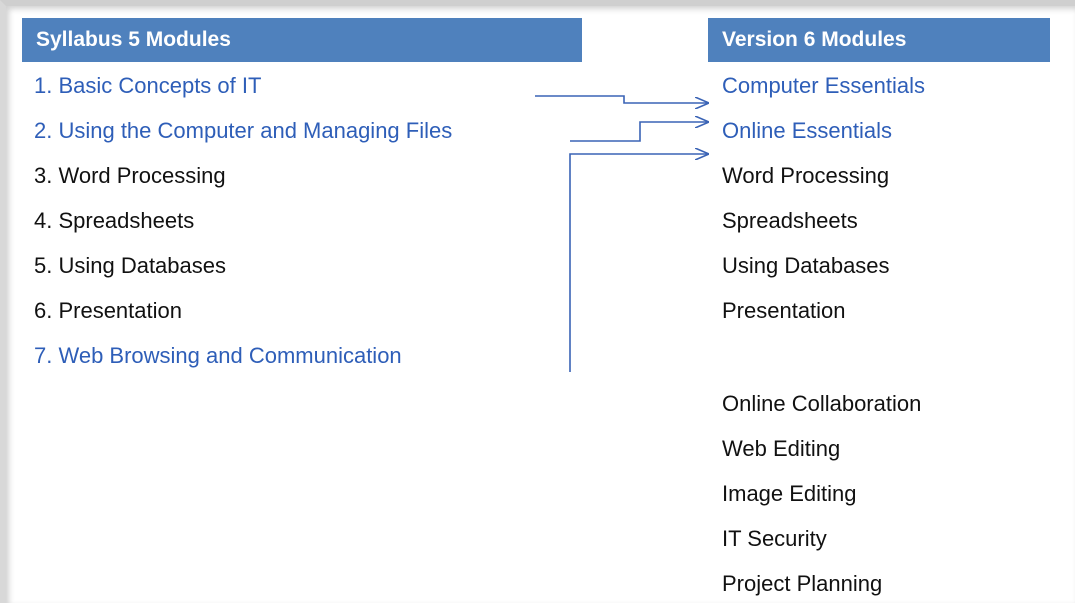 This screenshot has height=603, width=1075. I want to click on connector-basic-concepts-to-computer-essentials, so click(621, 99).